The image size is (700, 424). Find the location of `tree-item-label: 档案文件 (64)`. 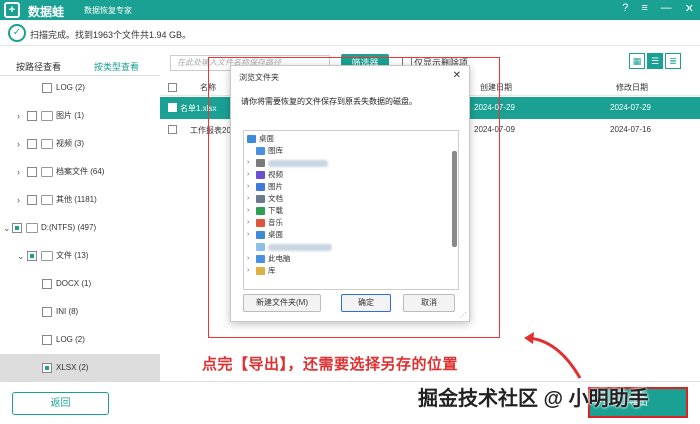

tree-item-label: 档案文件 (64) is located at coordinates (80, 171).